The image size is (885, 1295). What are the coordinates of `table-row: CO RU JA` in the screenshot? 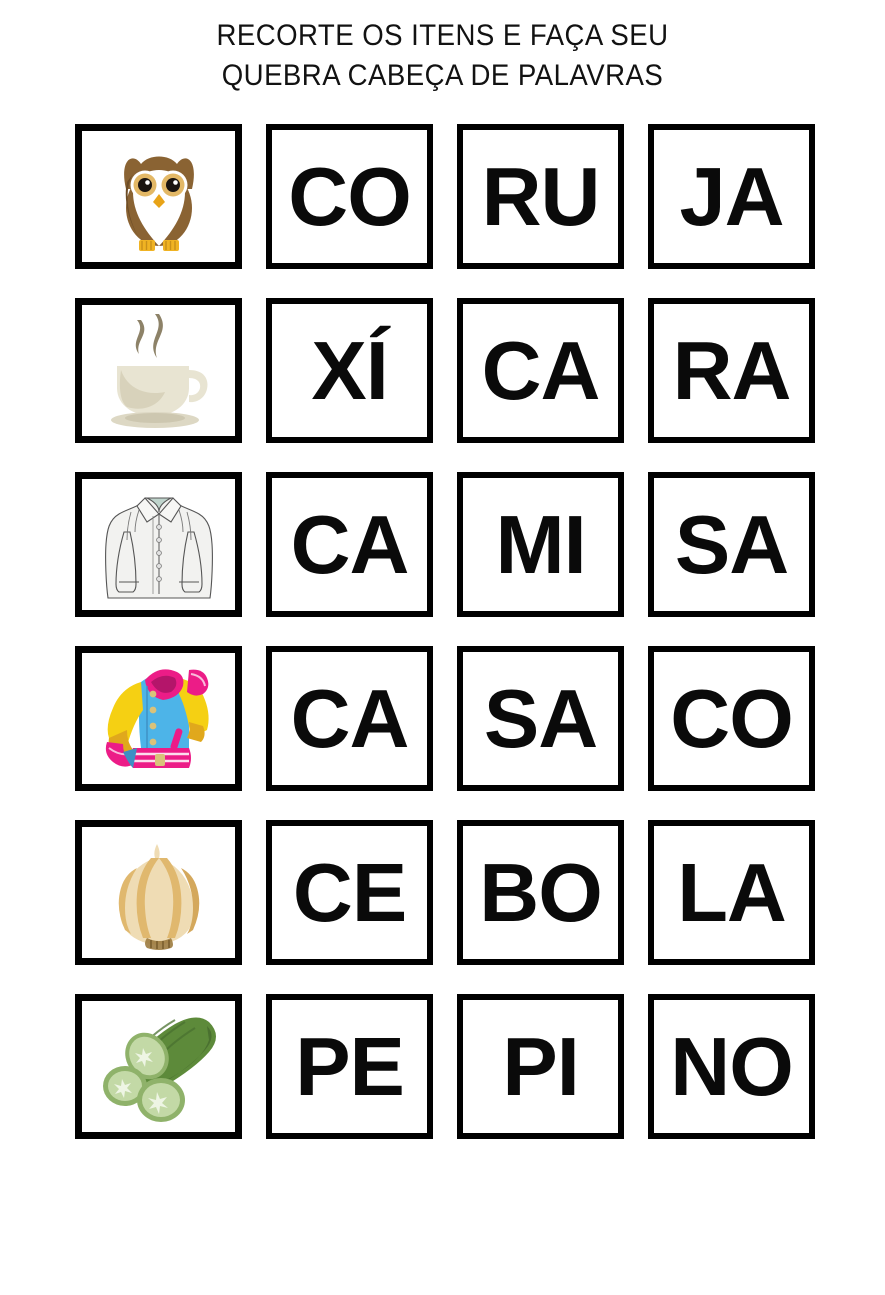 It's located at (445, 196).